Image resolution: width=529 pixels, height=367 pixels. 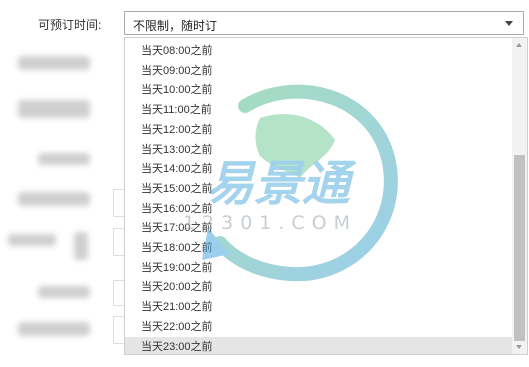 I want to click on dropdown-scrollbar, so click(x=519, y=196).